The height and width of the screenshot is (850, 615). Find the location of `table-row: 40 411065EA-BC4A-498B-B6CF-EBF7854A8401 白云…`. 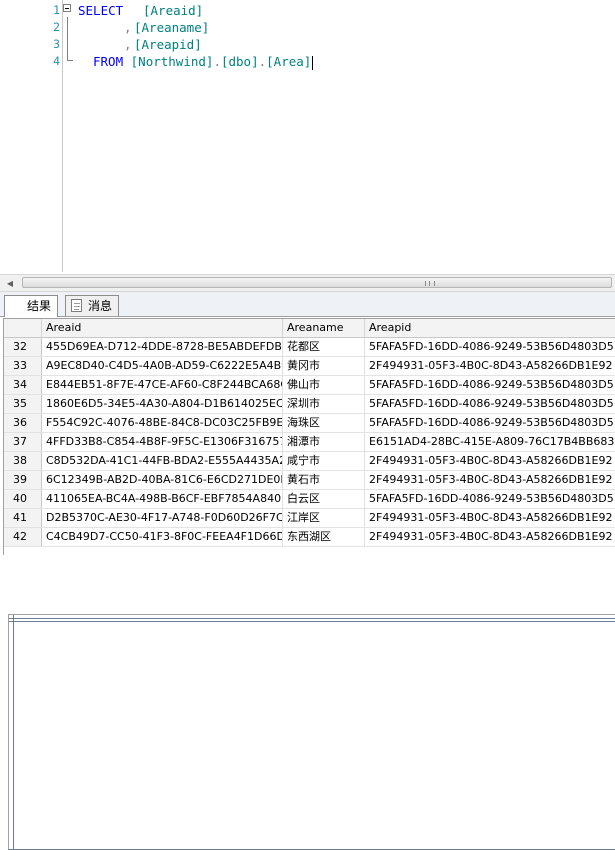

table-row: 40 411065EA-BC4A-498B-B6CF-EBF7854A8401 白云… is located at coordinates (309, 499).